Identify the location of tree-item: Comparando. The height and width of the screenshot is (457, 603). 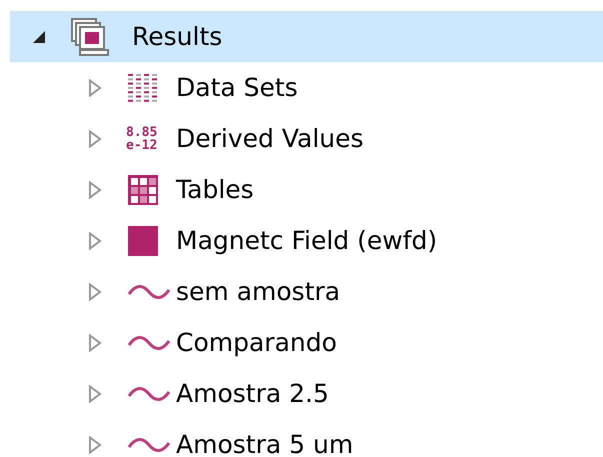
(301, 342).